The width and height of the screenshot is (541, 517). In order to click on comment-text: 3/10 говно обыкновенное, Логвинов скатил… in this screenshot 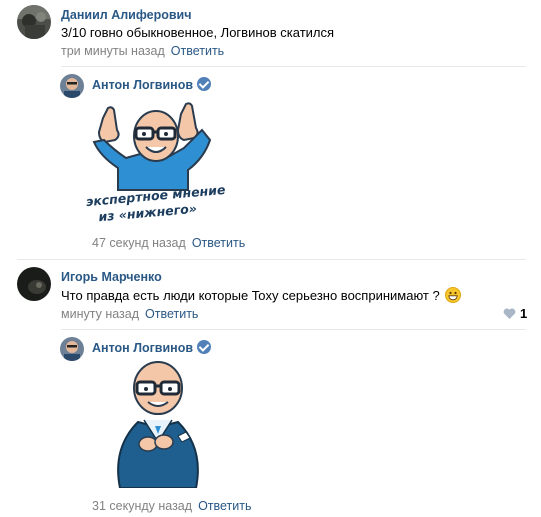, I will do `click(198, 32)`.